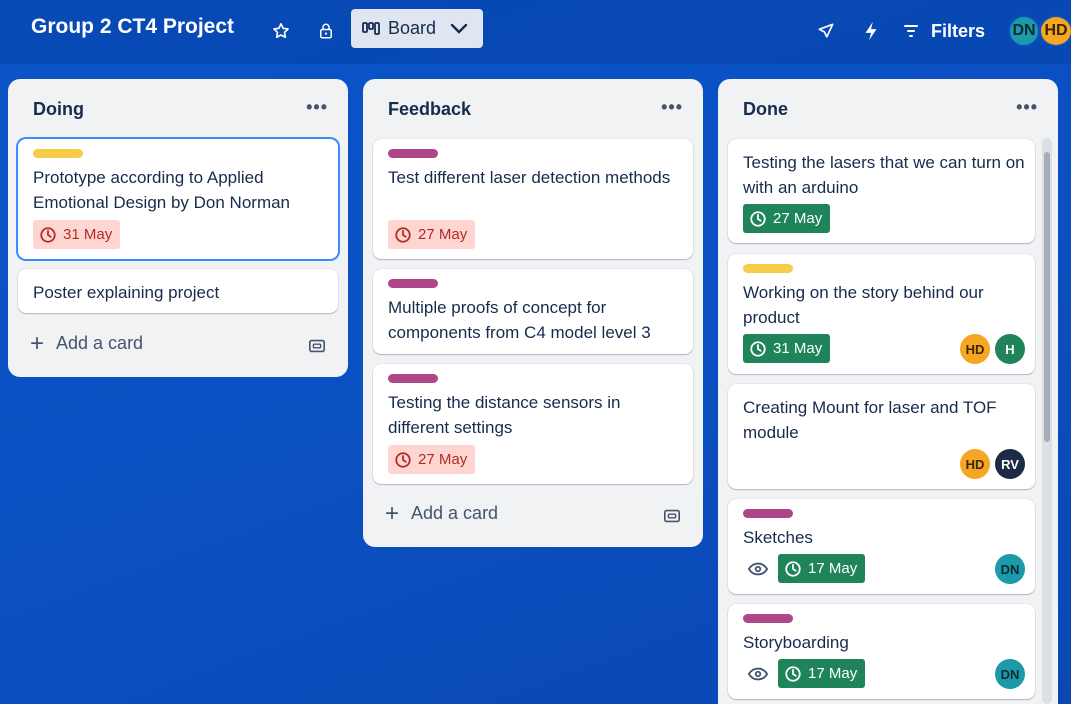 This screenshot has width=1071, height=704. What do you see at coordinates (429, 109) in the screenshot?
I see `list-title: Feedback` at bounding box center [429, 109].